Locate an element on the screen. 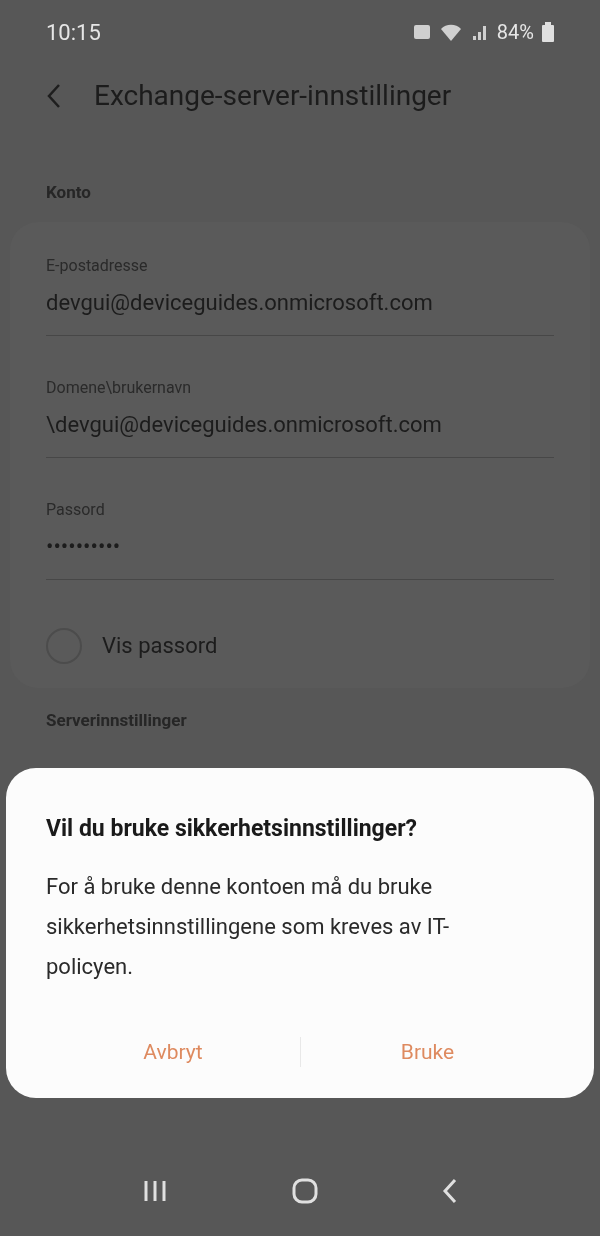  status-time: 10:15 is located at coordinates (73, 32).